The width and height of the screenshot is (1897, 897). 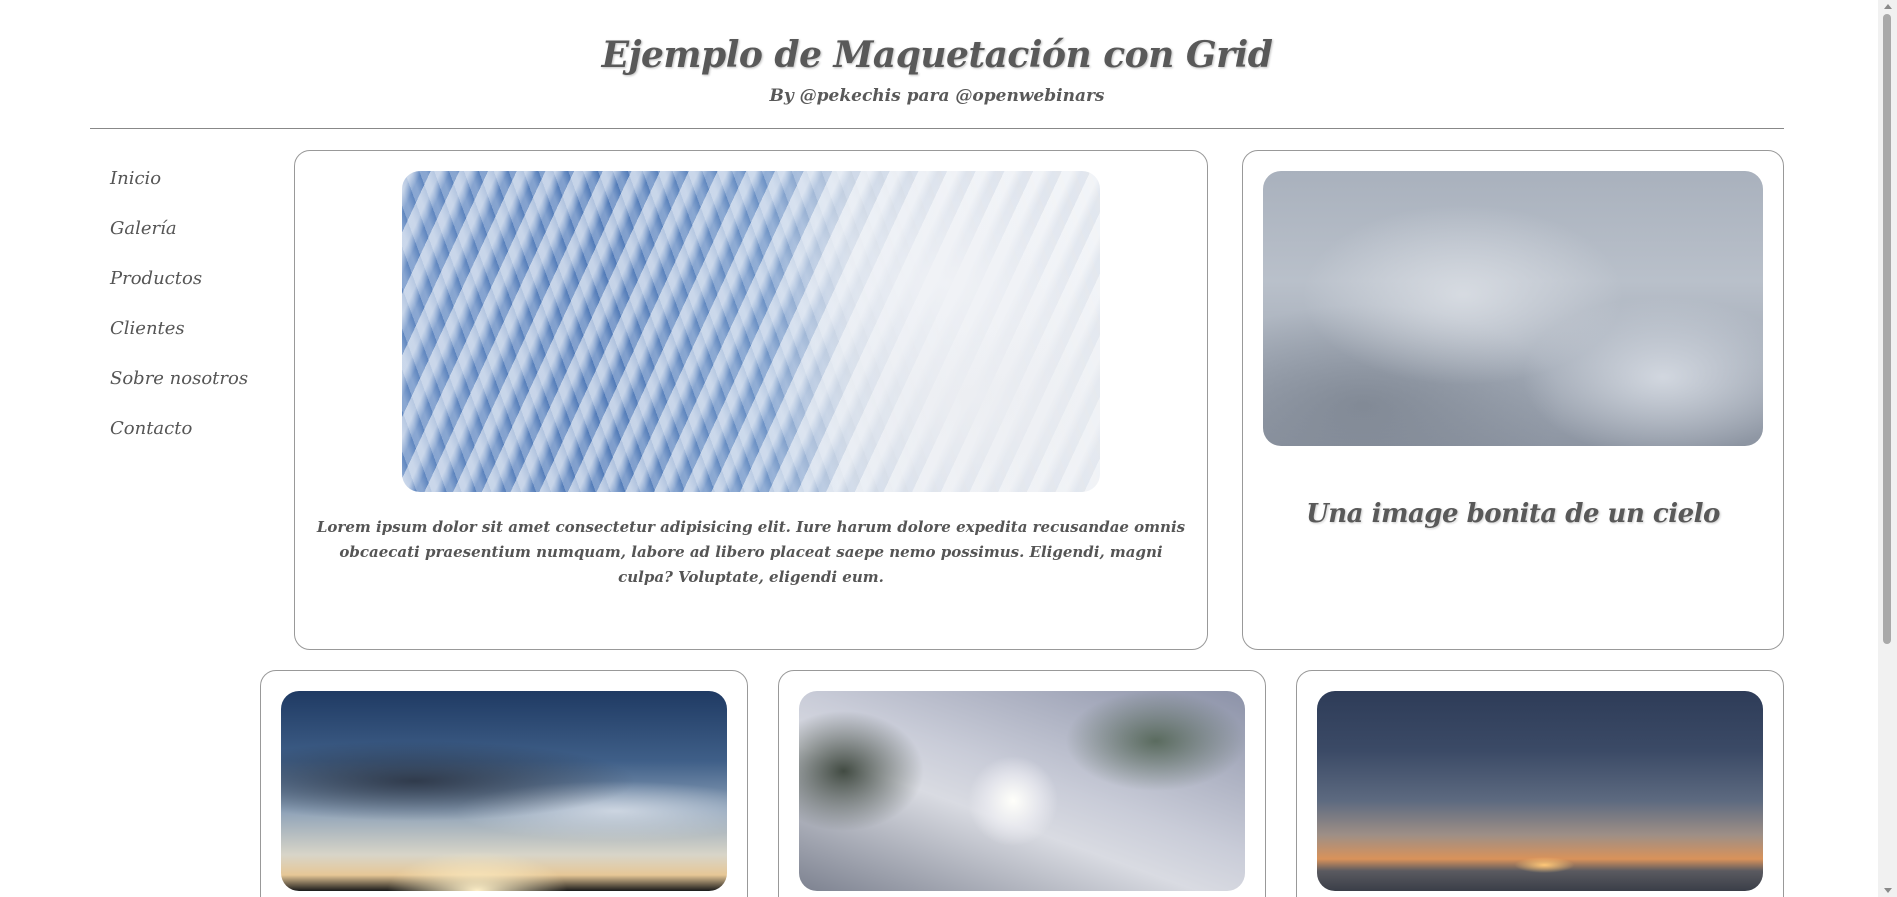 What do you see at coordinates (937, 96) in the screenshot?
I see `page-subtitle: By @pekechis para @openwebinars` at bounding box center [937, 96].